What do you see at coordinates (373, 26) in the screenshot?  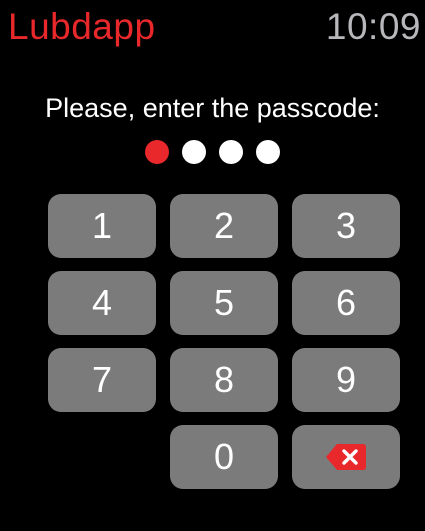 I see `clock: 10:09` at bounding box center [373, 26].